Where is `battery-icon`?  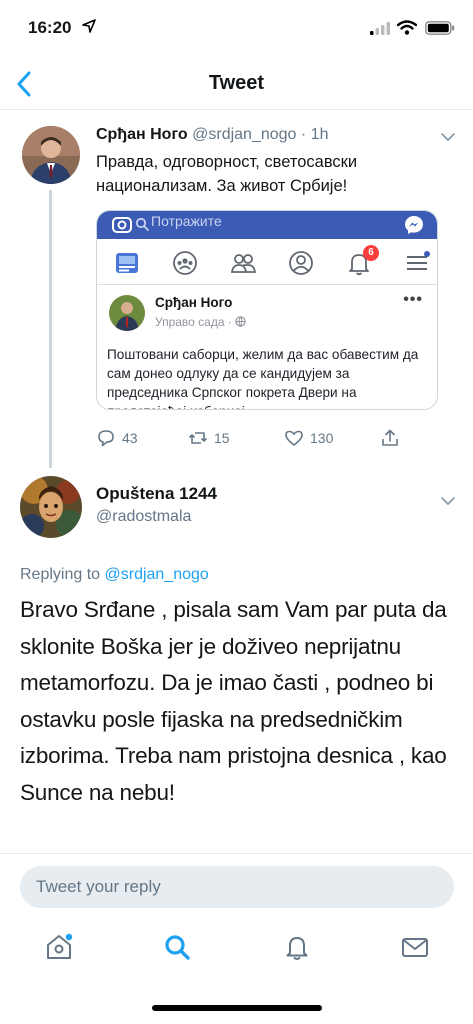 battery-icon is located at coordinates (440, 28).